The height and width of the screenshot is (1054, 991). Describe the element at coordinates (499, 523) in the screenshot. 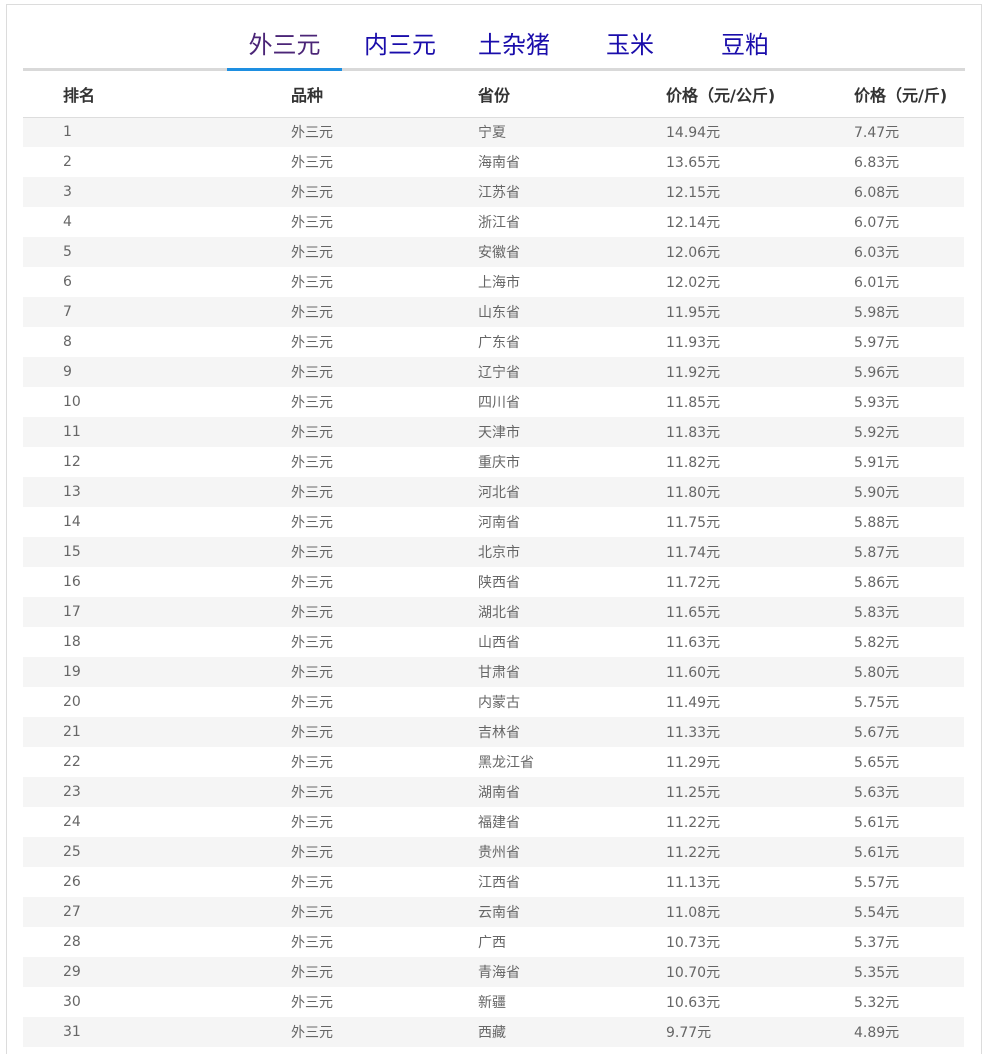

I see `cell-province: 河南省` at that location.